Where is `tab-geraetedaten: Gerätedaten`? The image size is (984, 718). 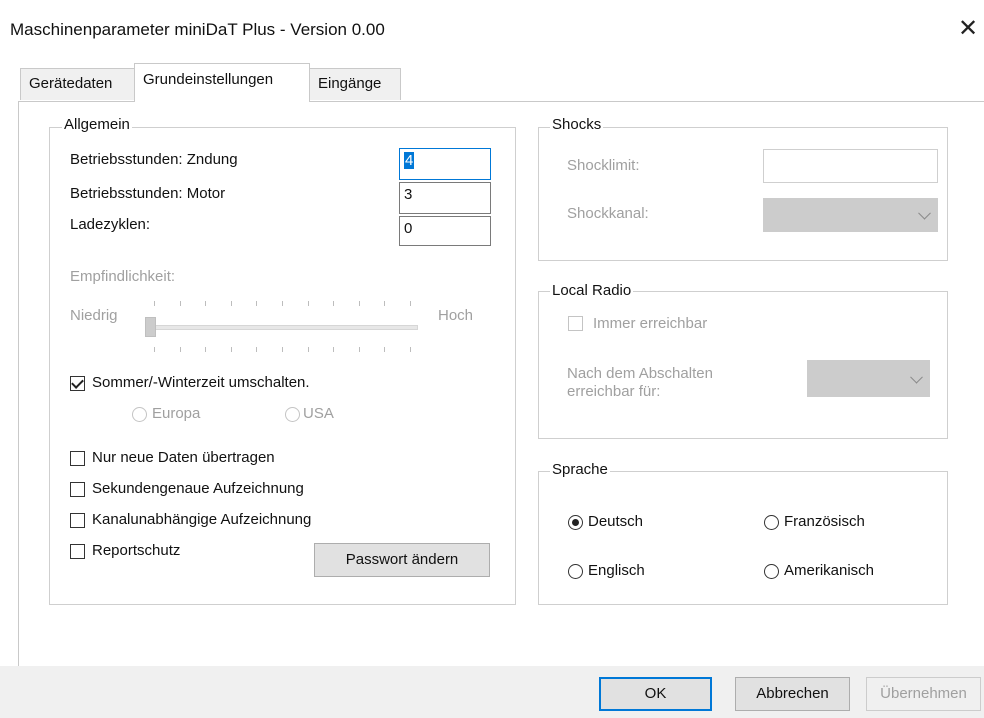 tab-geraetedaten: Gerätedaten is located at coordinates (77, 84).